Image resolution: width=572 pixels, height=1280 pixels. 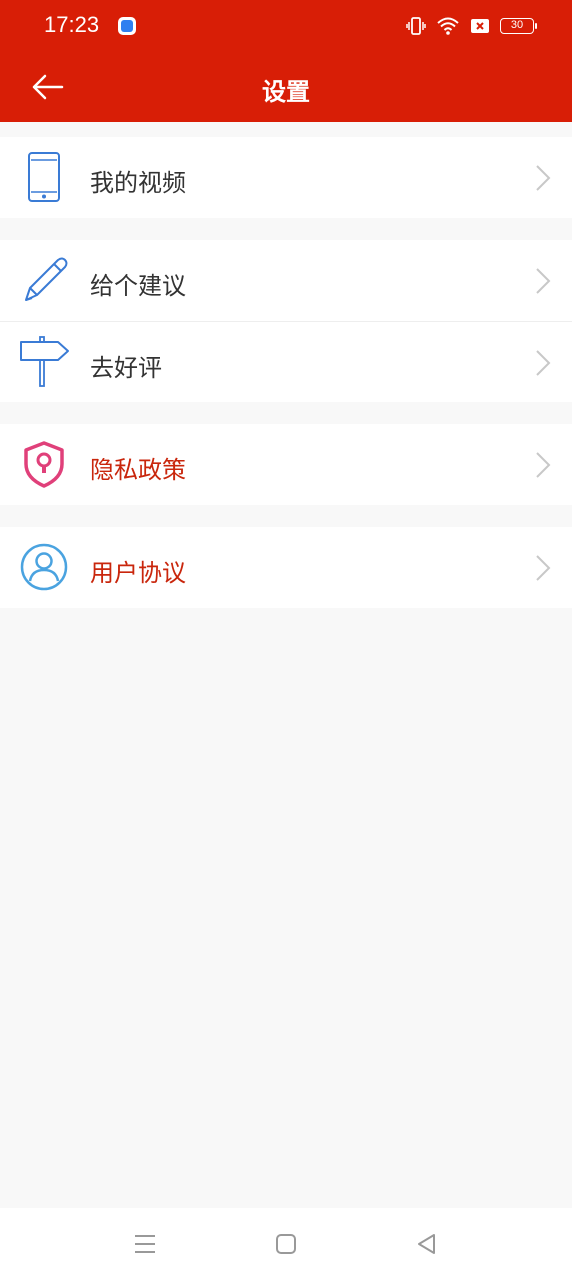 What do you see at coordinates (126, 368) in the screenshot?
I see `settings-item-label: 去好评` at bounding box center [126, 368].